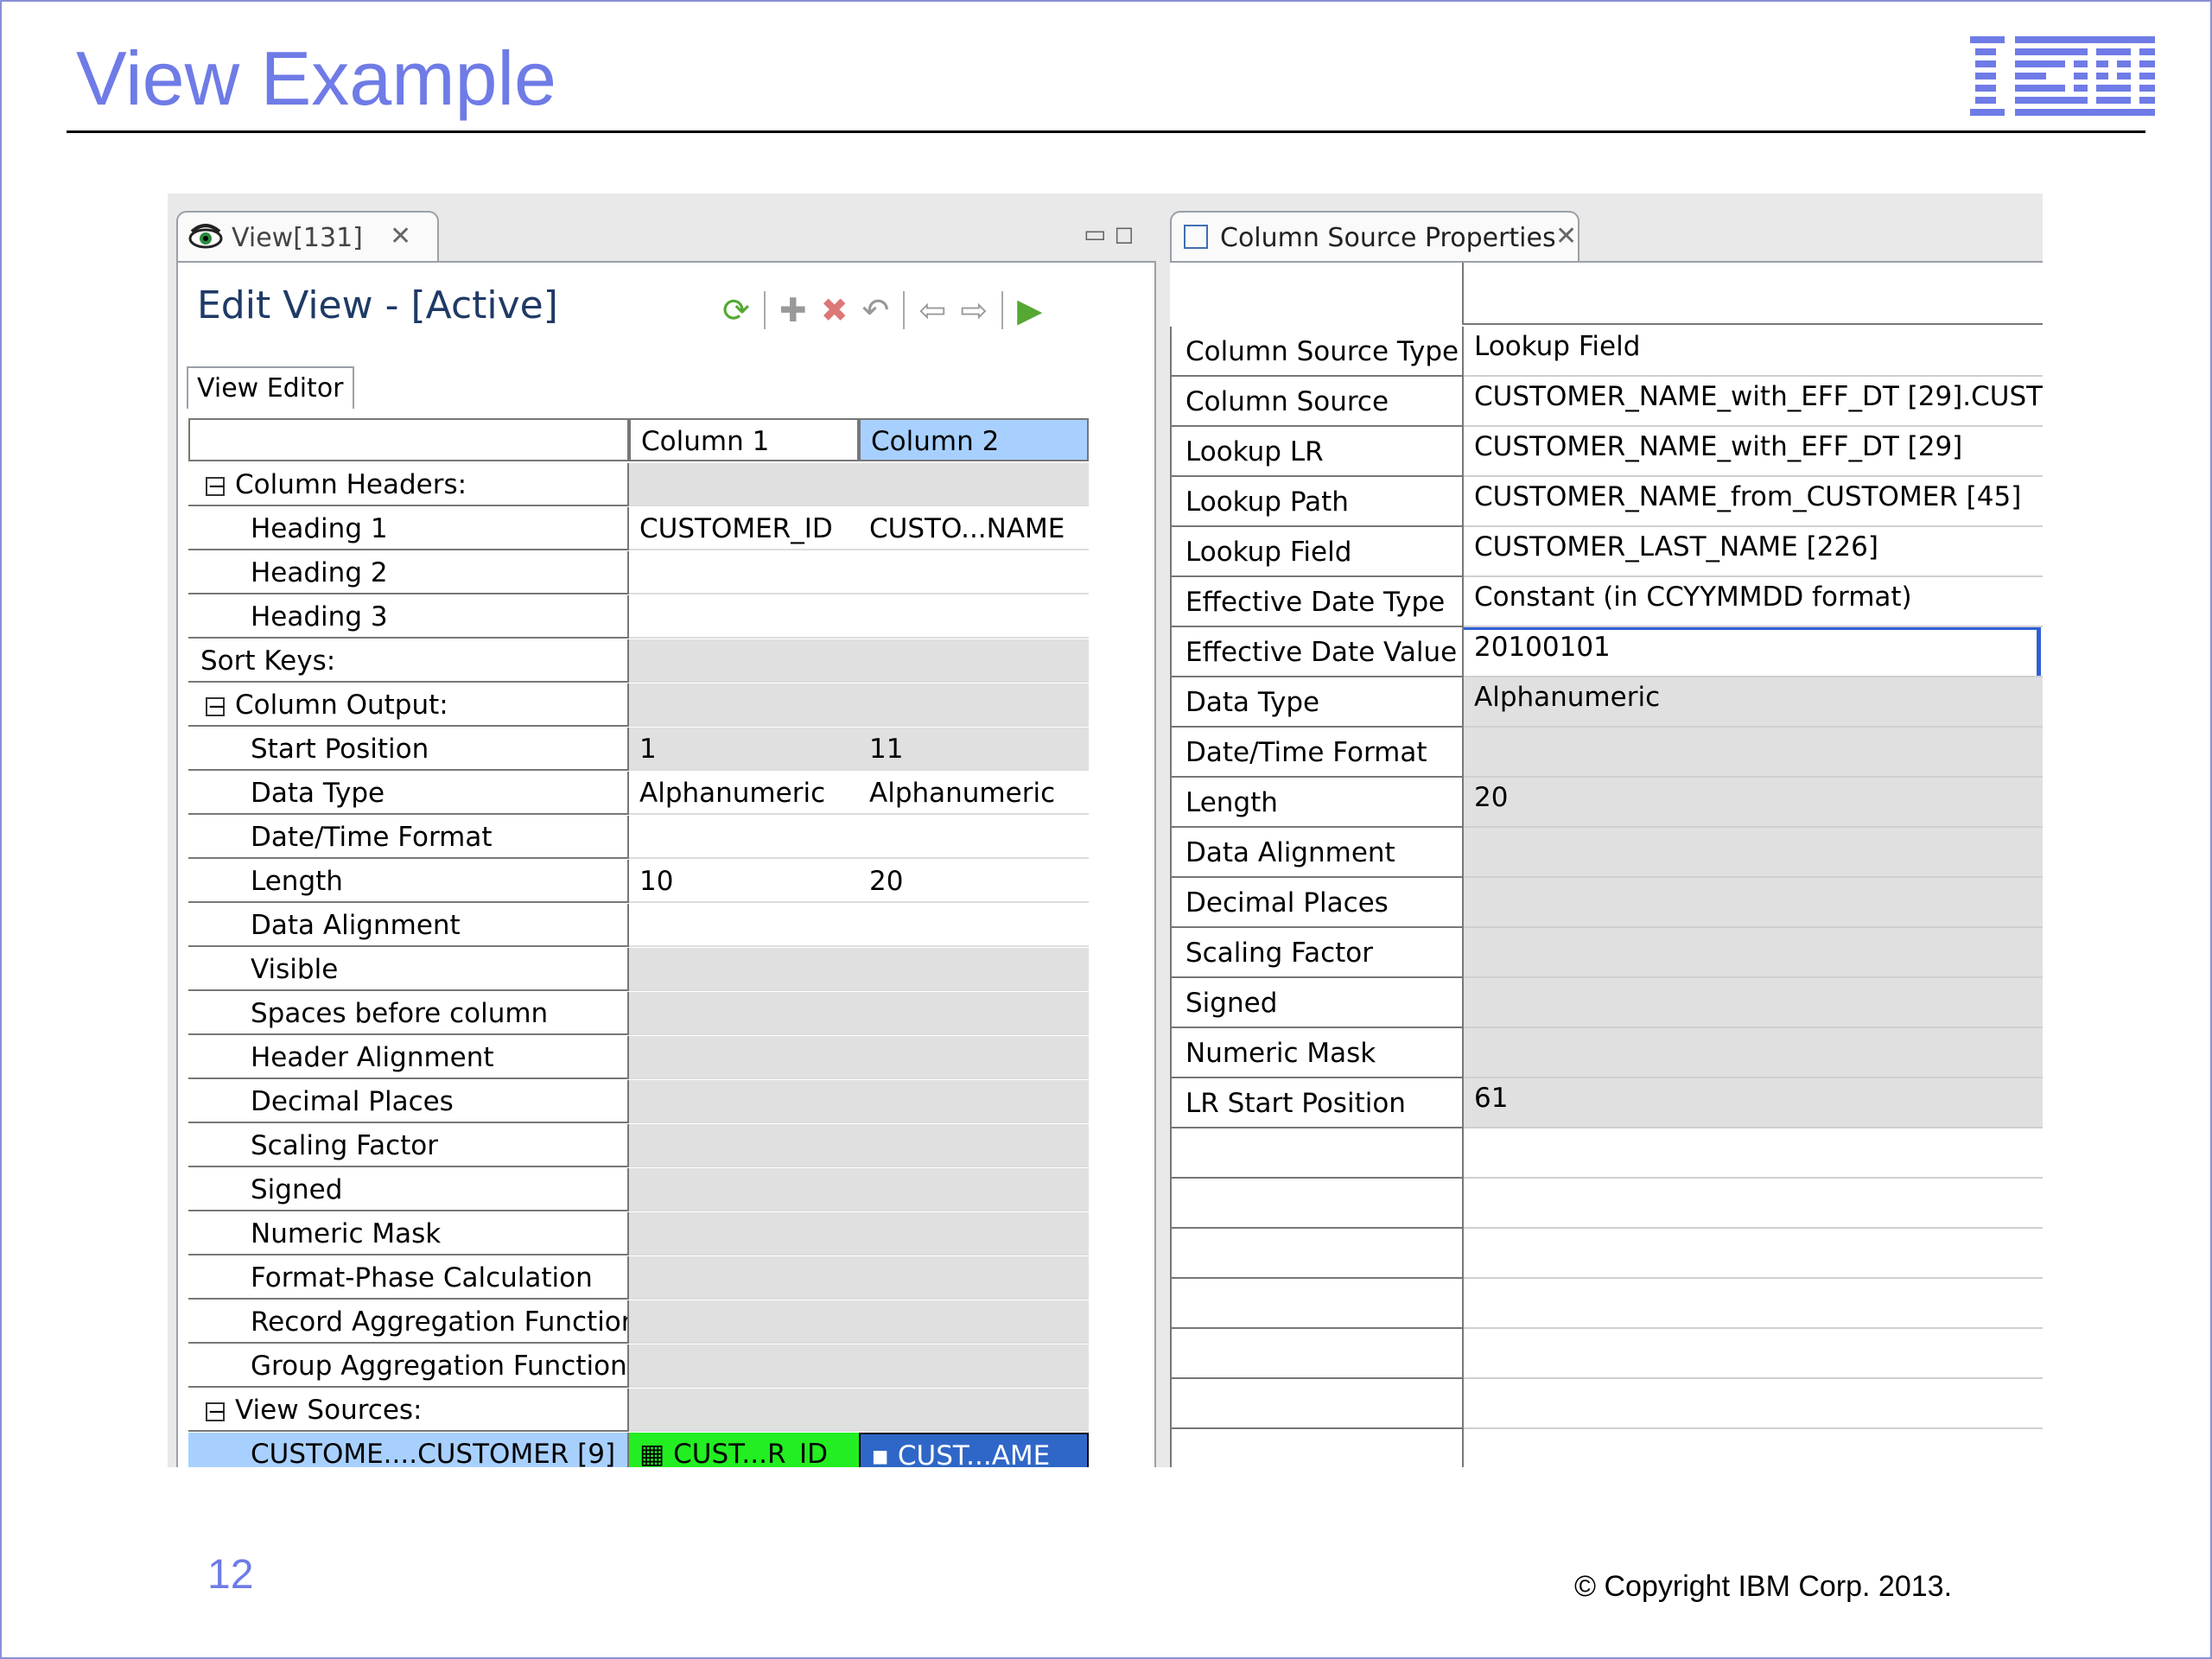 The width and height of the screenshot is (2212, 1659). What do you see at coordinates (408, 1322) in the screenshot?
I see `grid-row-label: Record Aggregation Function` at bounding box center [408, 1322].